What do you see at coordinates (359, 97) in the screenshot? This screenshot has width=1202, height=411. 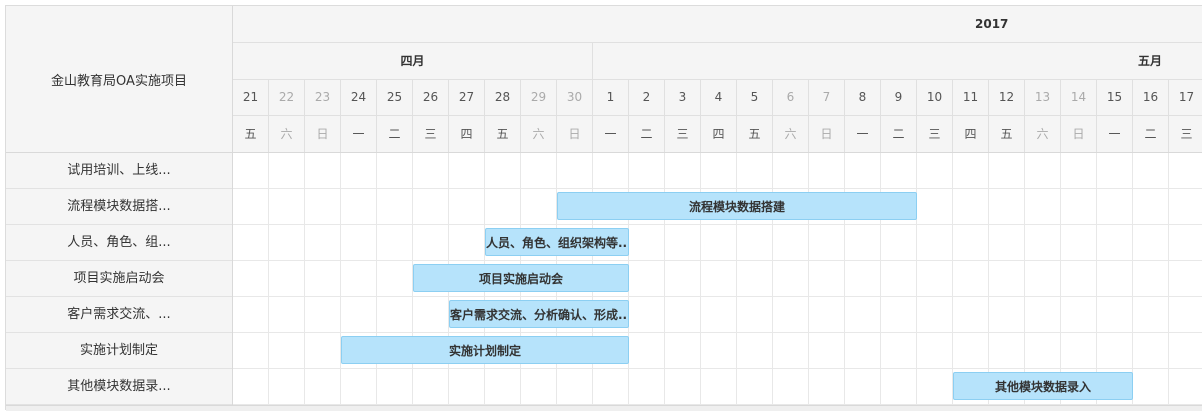 I see `day-number: 24` at bounding box center [359, 97].